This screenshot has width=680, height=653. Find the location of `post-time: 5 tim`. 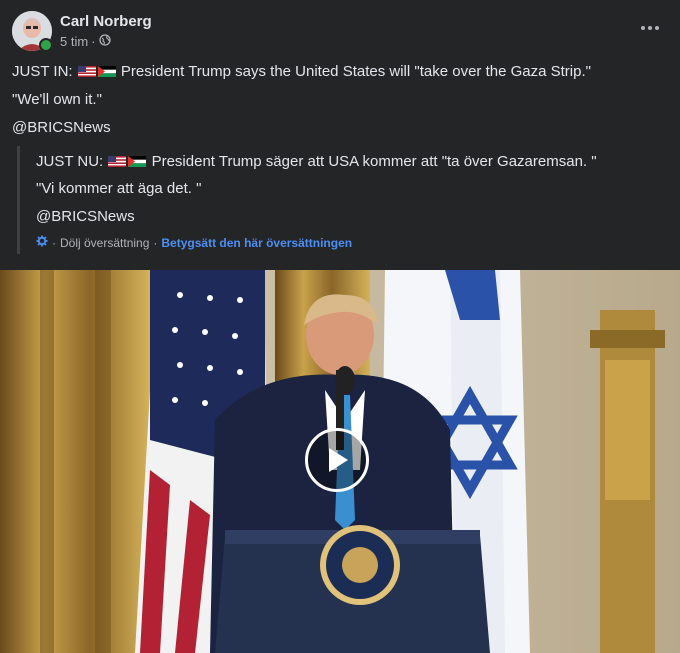

post-time: 5 tim is located at coordinates (74, 41).